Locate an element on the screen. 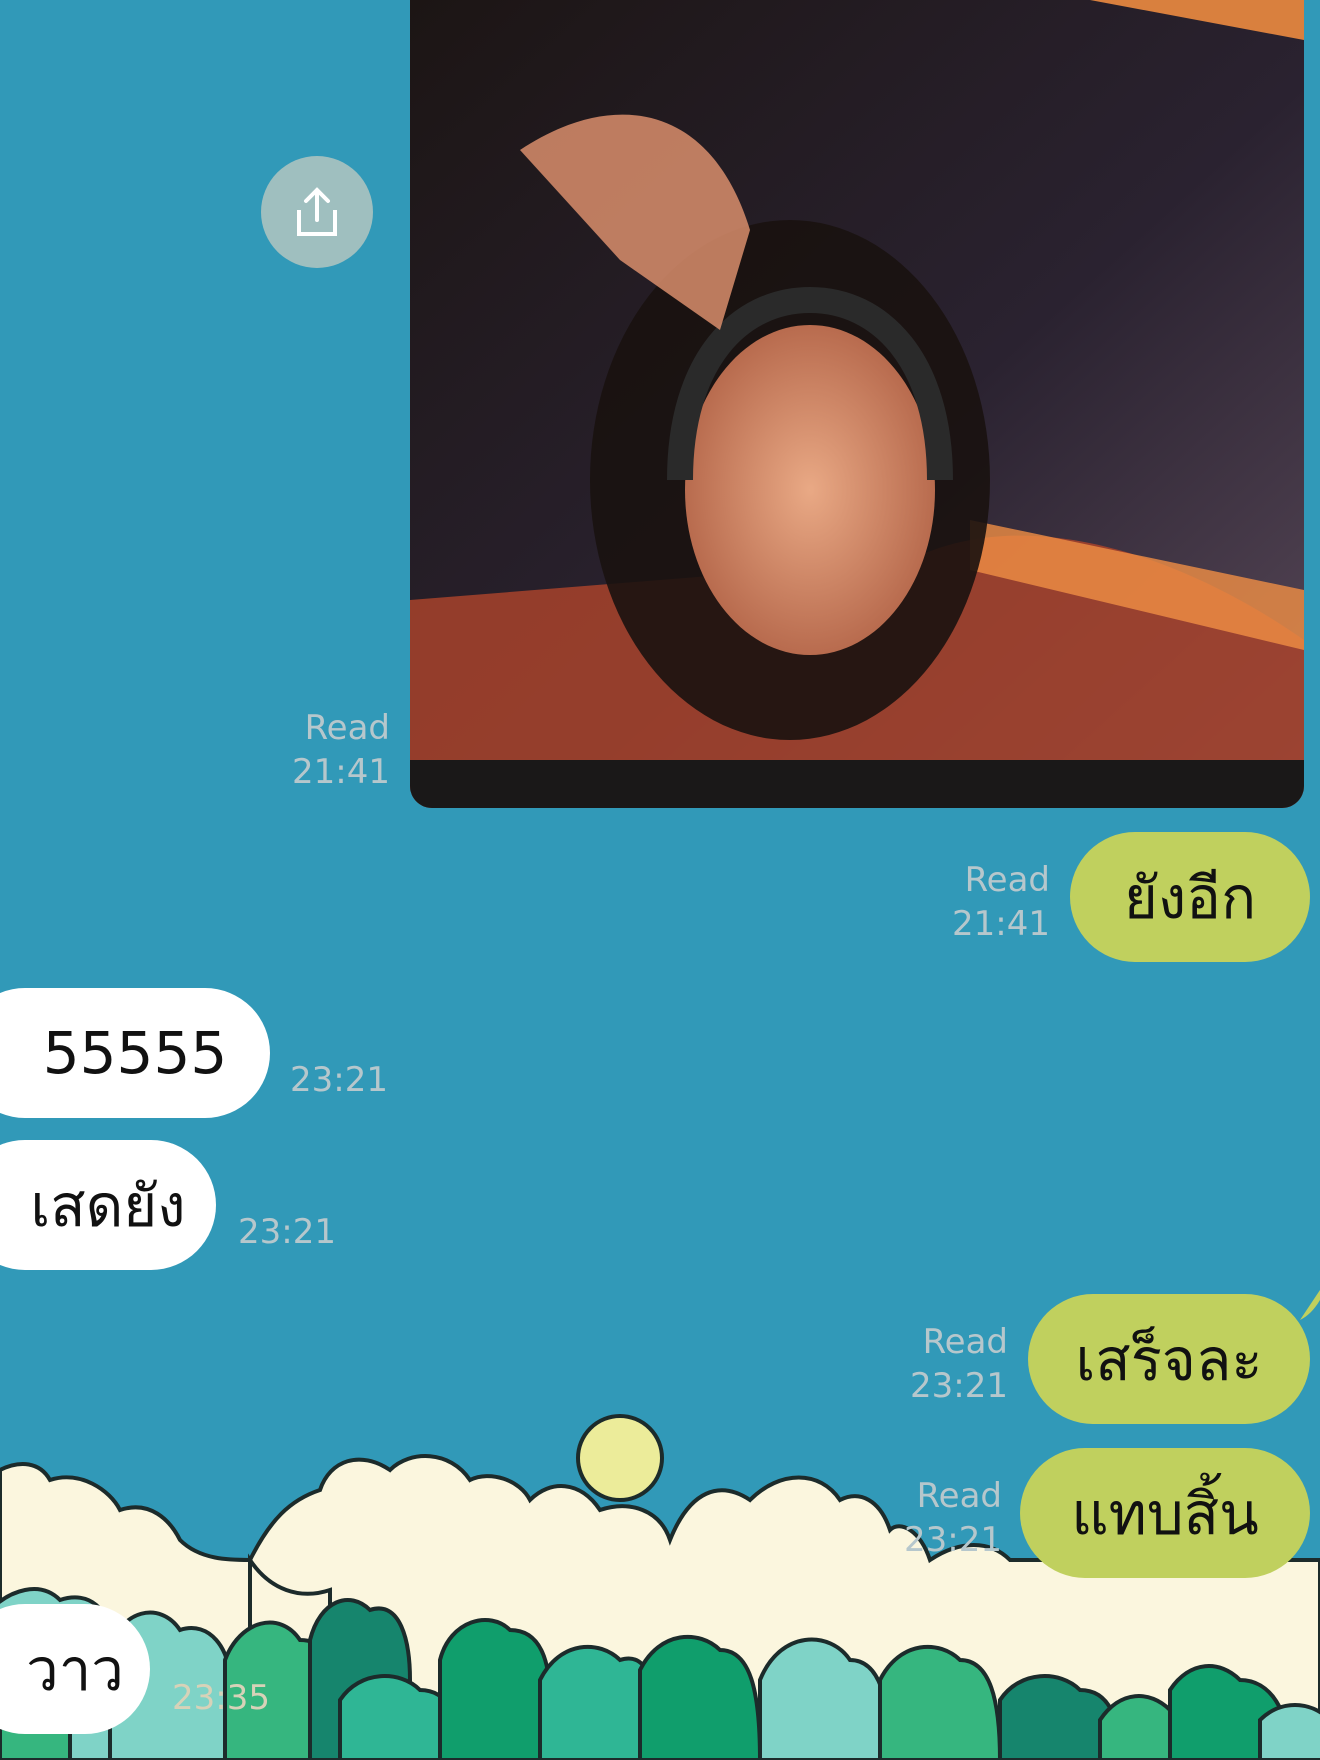 Image resolution: width=1320 pixels, height=1760 pixels. message-text: แทบสิ้น is located at coordinates (1165, 1513).